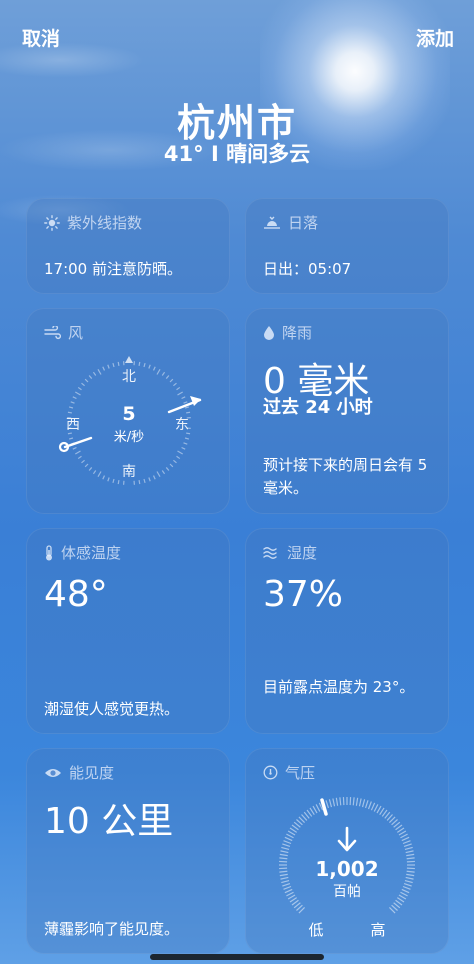  What do you see at coordinates (345, 476) in the screenshot?
I see `rain-forecast: 预计接下来的周日会有 5 毫米。` at bounding box center [345, 476].